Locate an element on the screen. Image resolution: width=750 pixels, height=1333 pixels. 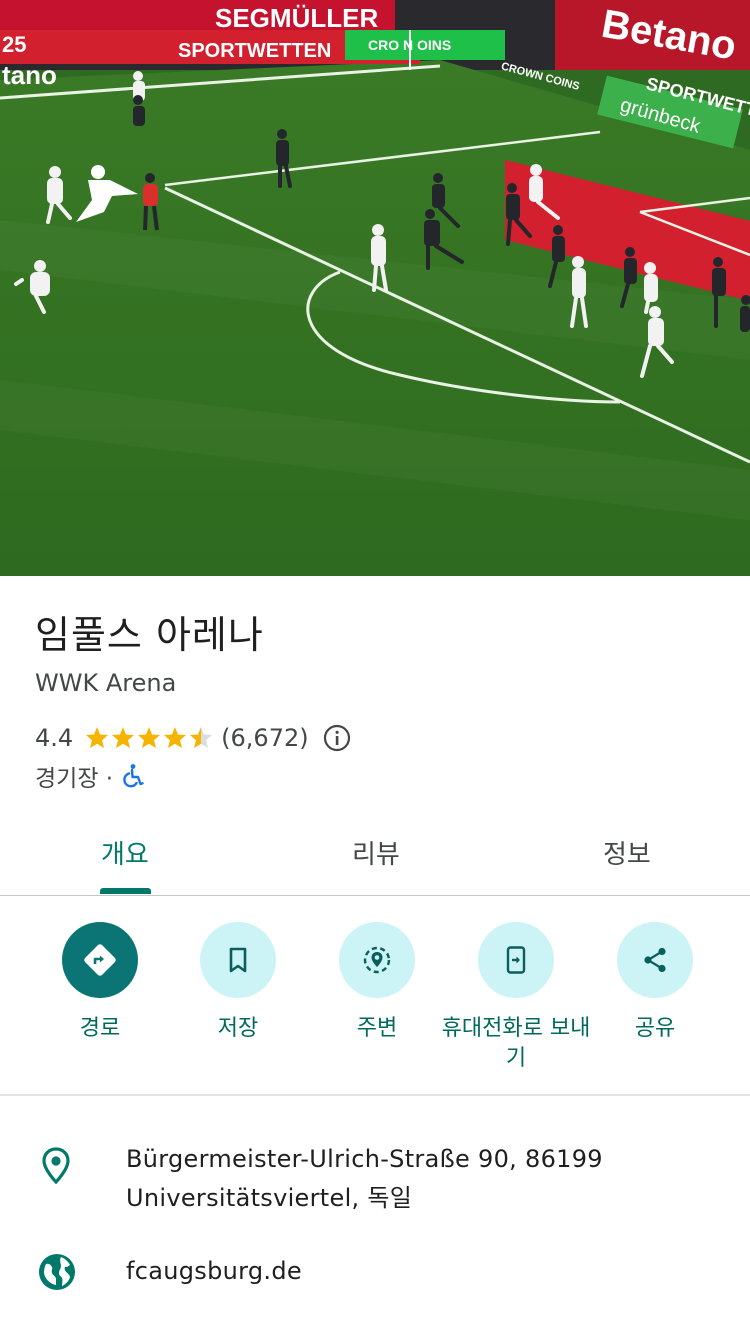
send-to-phone-button: 휴대전화로 보내기 is located at coordinates (516, 998).